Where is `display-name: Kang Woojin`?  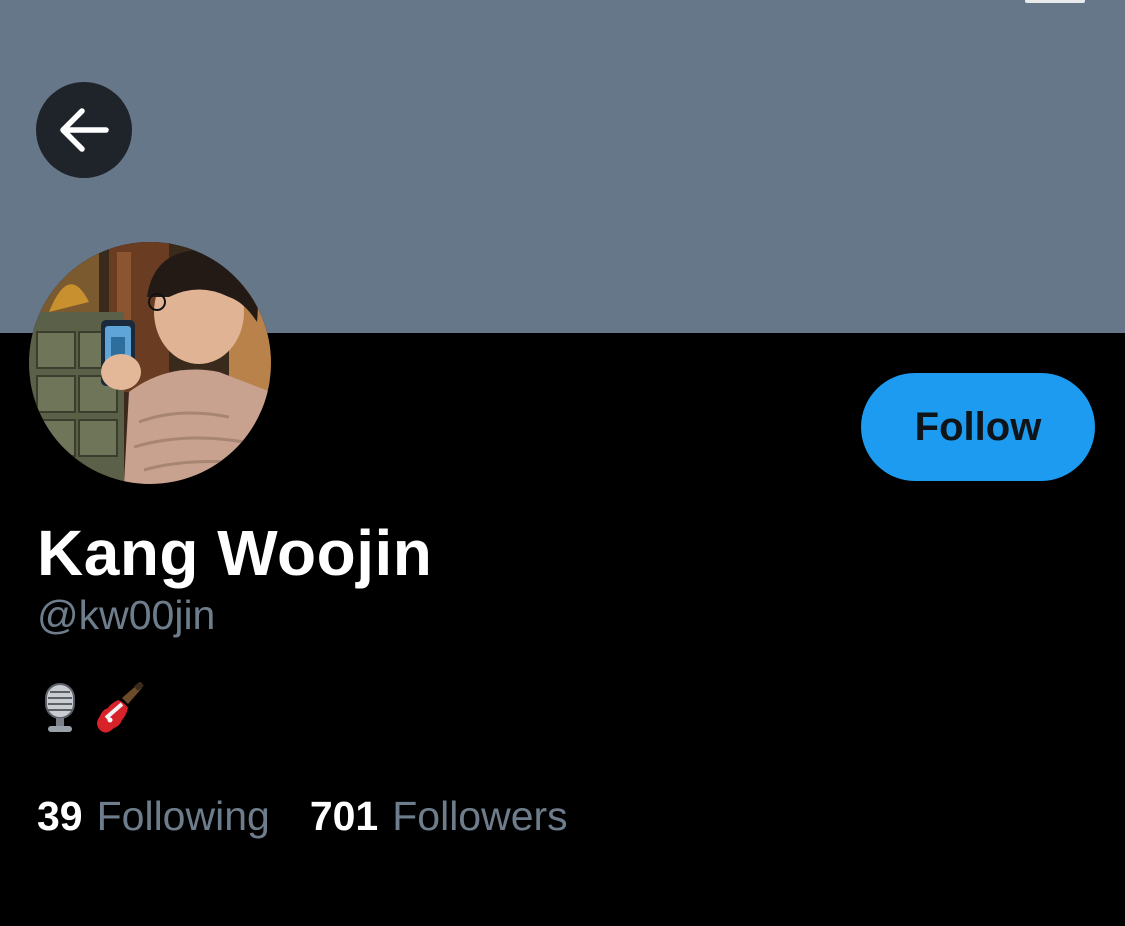
display-name: Kang Woojin is located at coordinates (235, 553).